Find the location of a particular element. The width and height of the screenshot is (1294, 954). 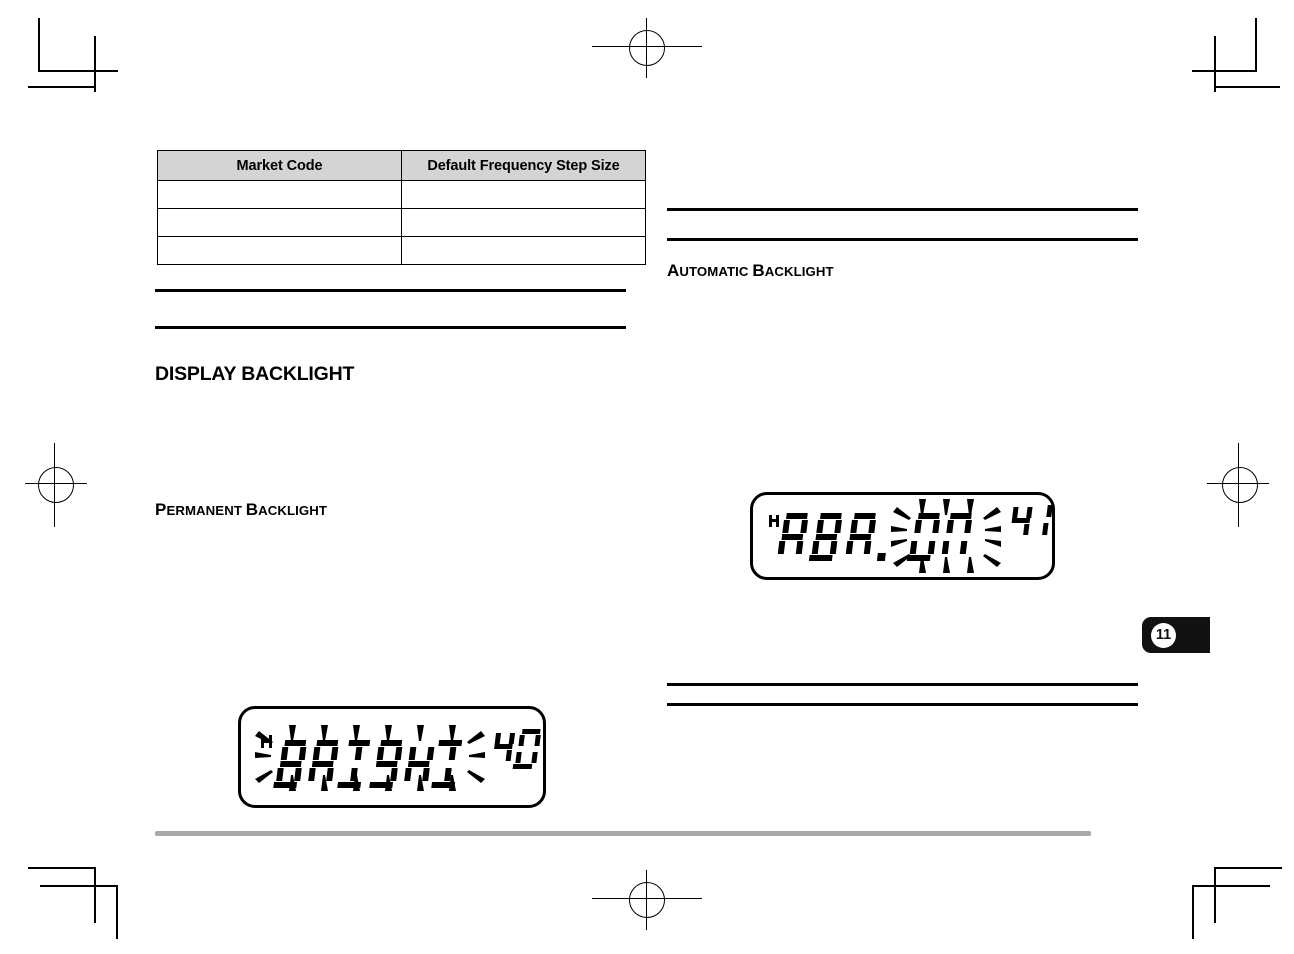

lcd-abr-on-segments is located at coordinates (910, 536).